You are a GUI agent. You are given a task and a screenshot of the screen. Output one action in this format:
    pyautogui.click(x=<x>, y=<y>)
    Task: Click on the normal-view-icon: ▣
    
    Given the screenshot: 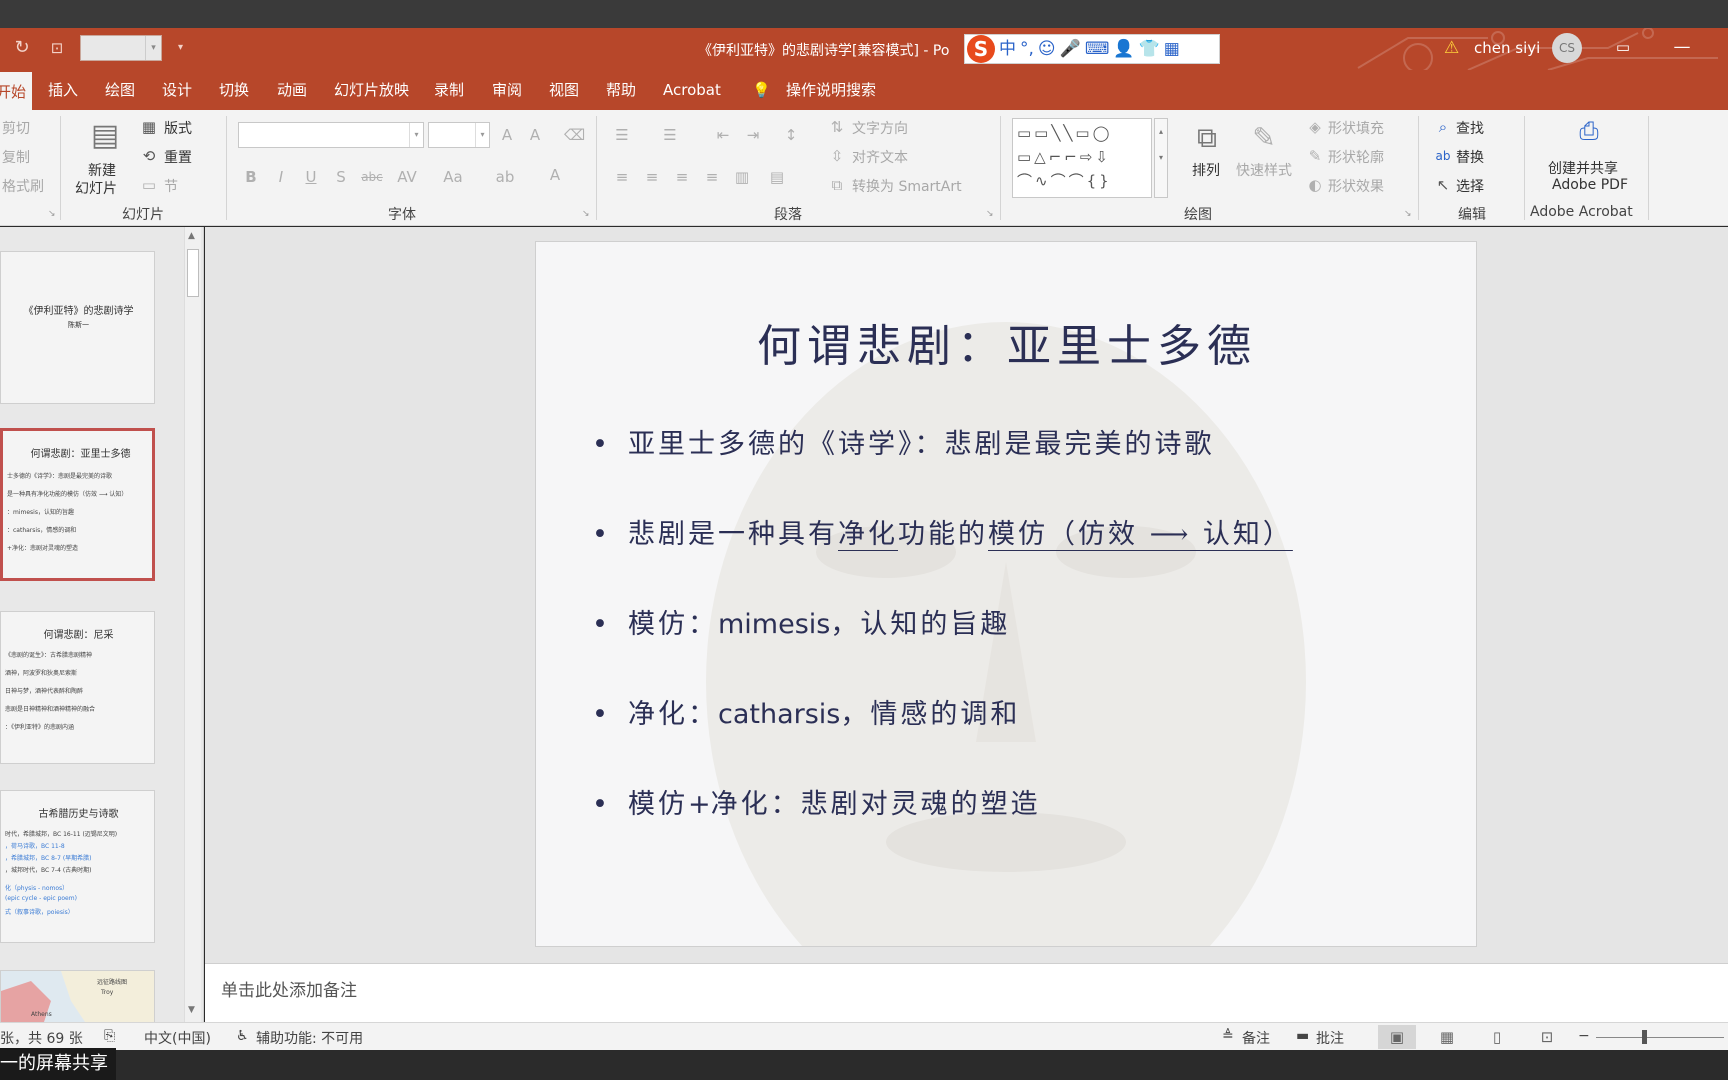 What is the action you would take?
    pyautogui.click(x=1397, y=1037)
    